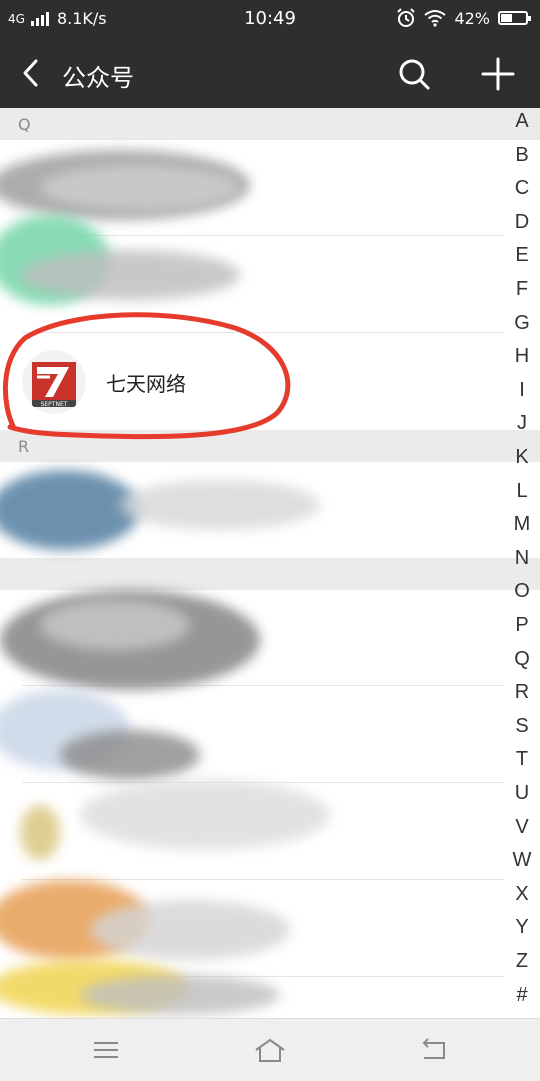  I want to click on system-nav-bar, so click(270, 1049).